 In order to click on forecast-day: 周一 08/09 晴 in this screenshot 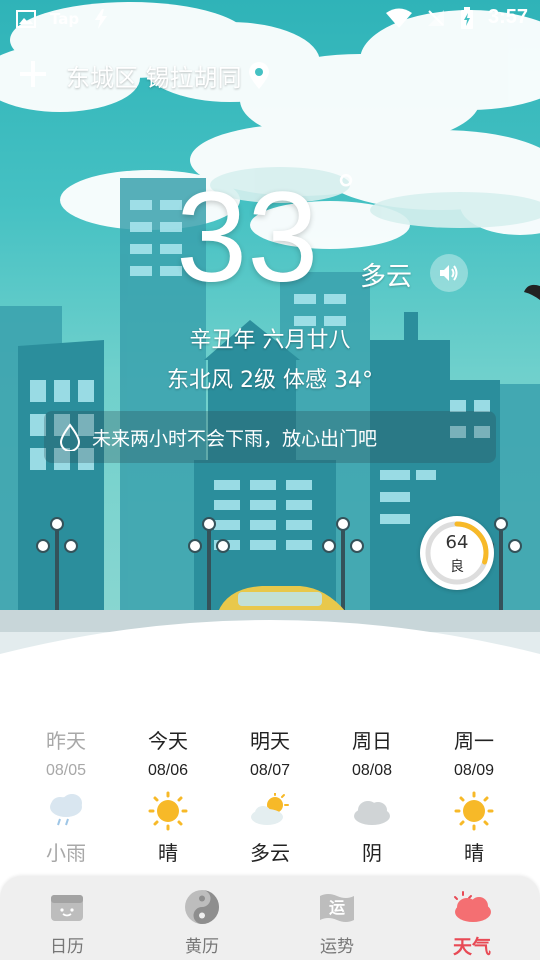, I will do `click(474, 797)`.